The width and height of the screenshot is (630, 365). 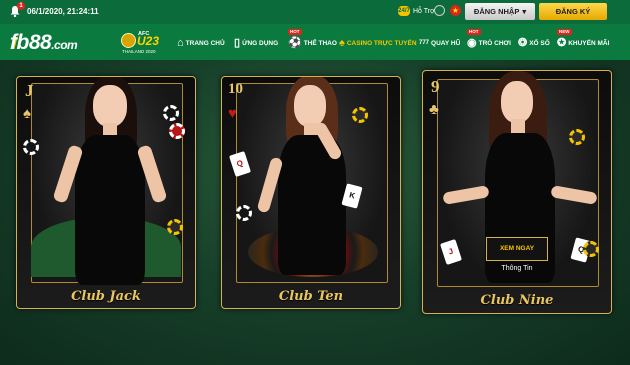 I want to click on card-rank: J, so click(x=29, y=90).